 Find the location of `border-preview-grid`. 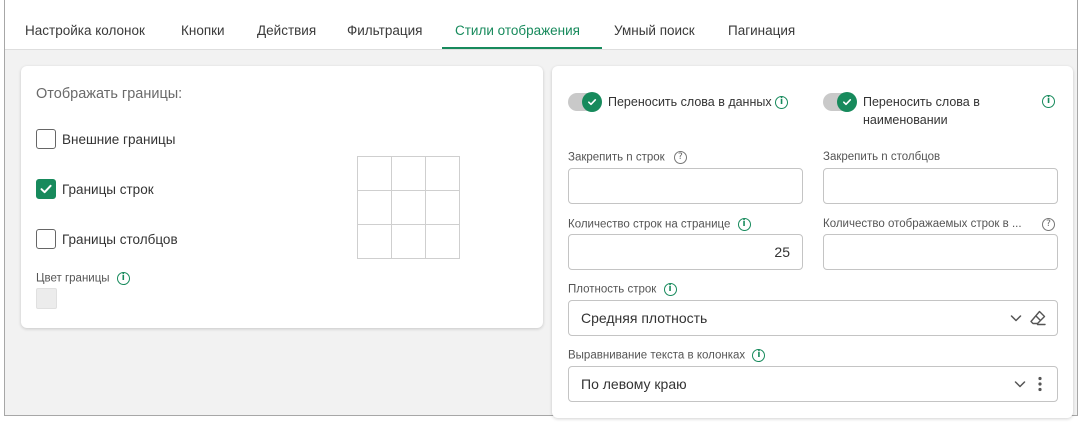

border-preview-grid is located at coordinates (408, 207).